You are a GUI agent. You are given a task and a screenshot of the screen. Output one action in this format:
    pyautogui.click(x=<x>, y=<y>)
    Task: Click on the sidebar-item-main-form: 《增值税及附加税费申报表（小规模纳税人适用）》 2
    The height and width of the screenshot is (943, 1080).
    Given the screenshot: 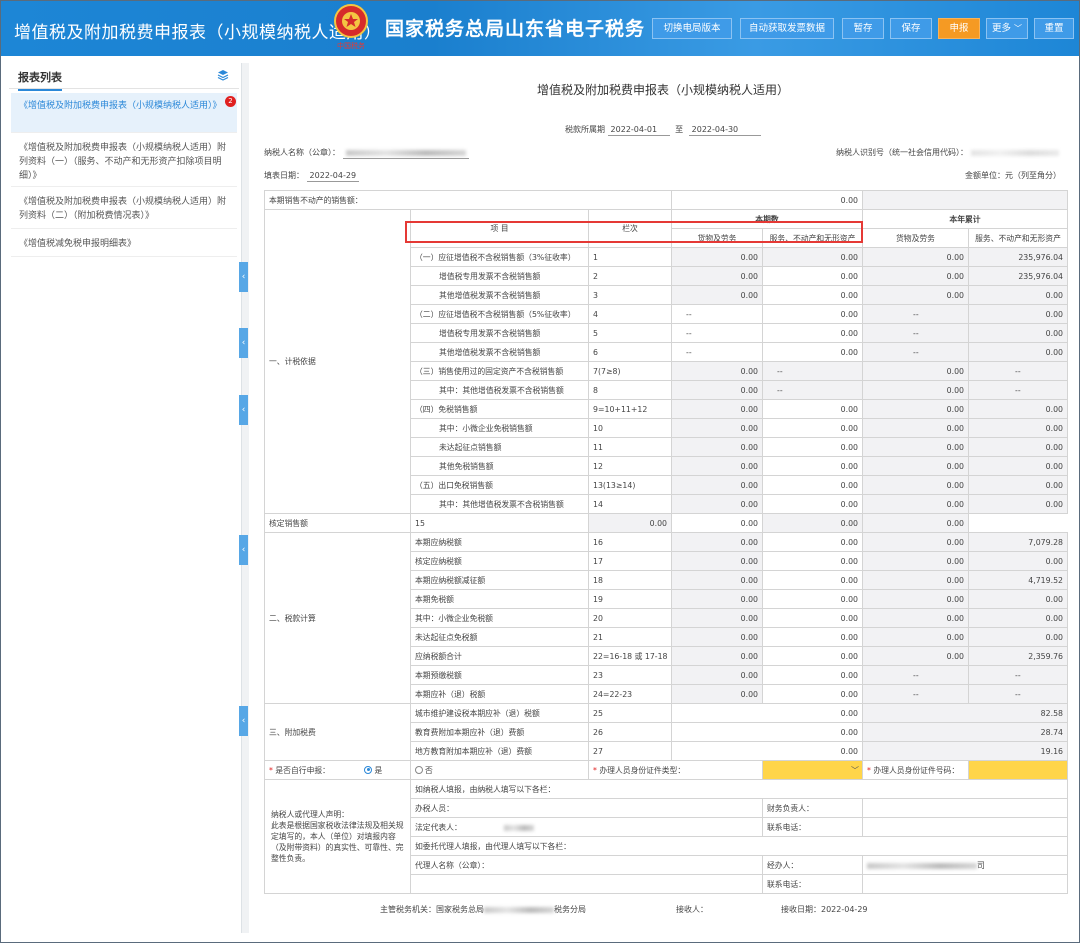 What is the action you would take?
    pyautogui.click(x=124, y=113)
    